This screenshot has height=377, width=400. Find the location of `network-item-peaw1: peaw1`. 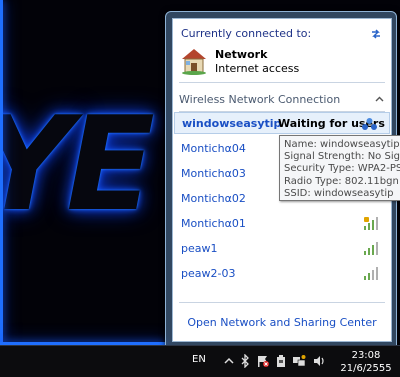

network-item-peaw1: peaw1 is located at coordinates (282, 248).